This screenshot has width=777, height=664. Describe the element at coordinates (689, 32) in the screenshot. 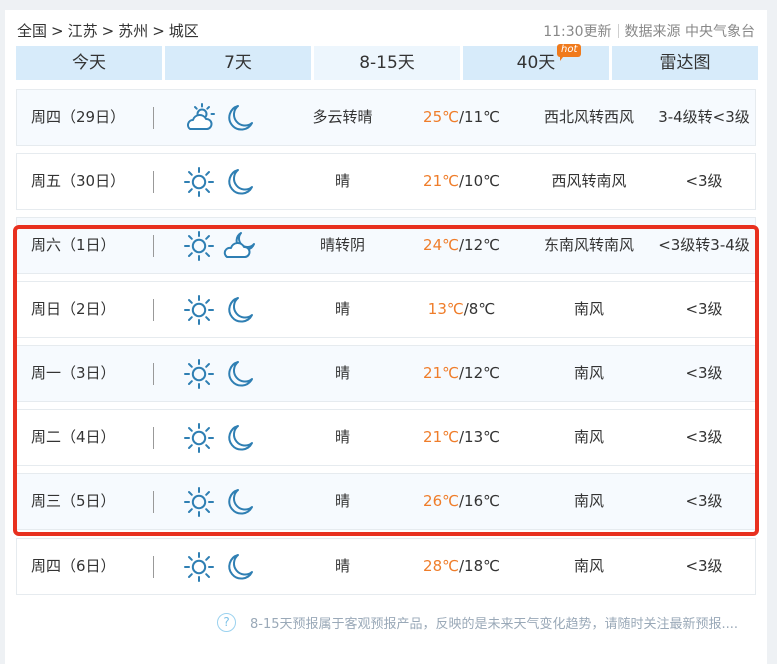

I see `data-source: 数据来源 中央气象台` at that location.